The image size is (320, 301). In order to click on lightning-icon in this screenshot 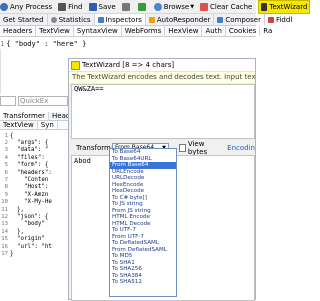, I will do `click(151, 19)`.